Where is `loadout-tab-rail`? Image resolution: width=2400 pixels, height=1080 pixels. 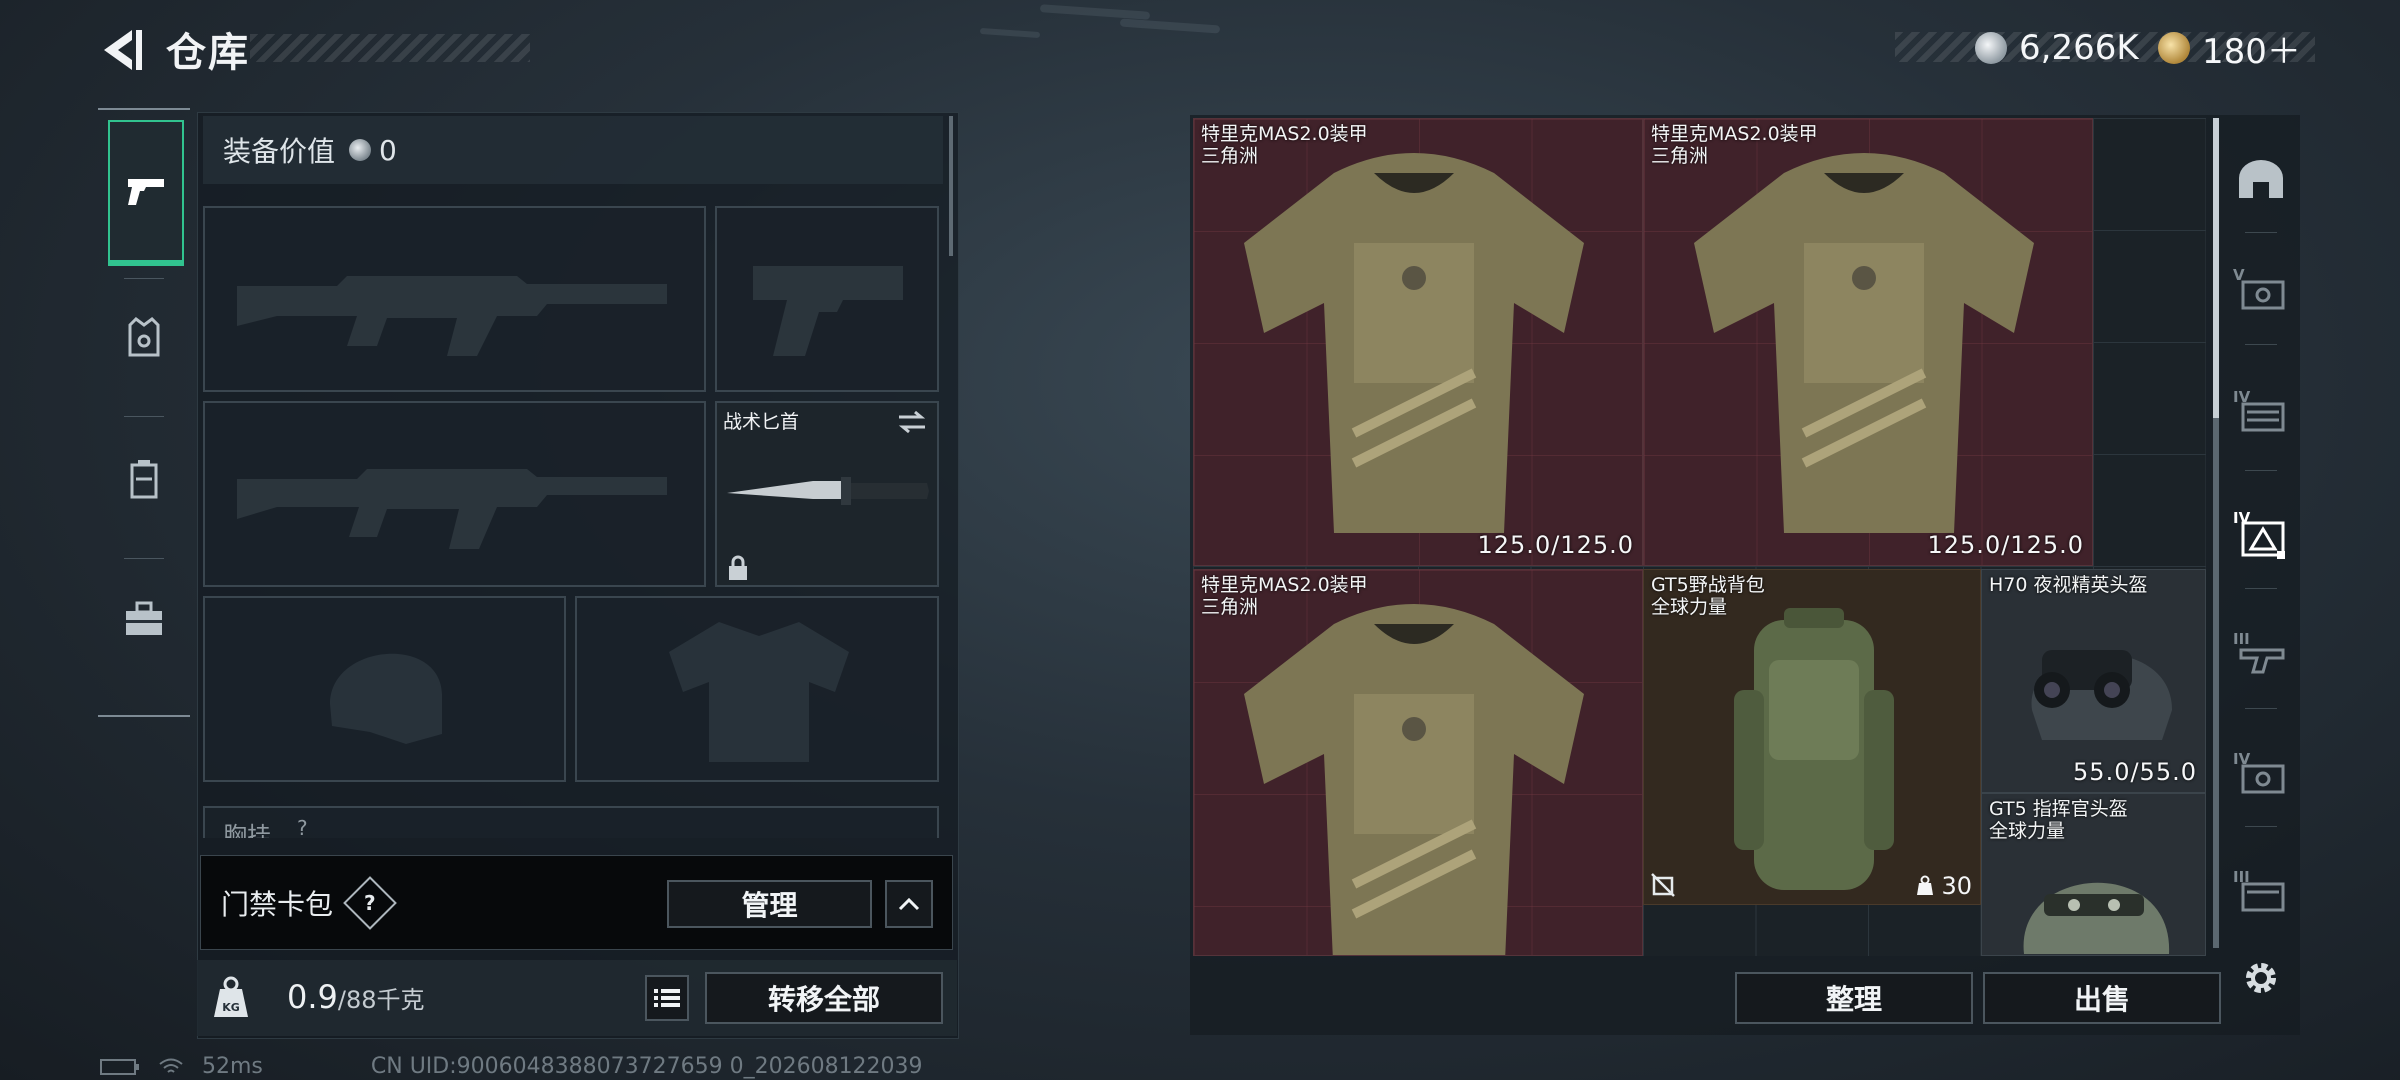
loadout-tab-rail is located at coordinates (144, 412).